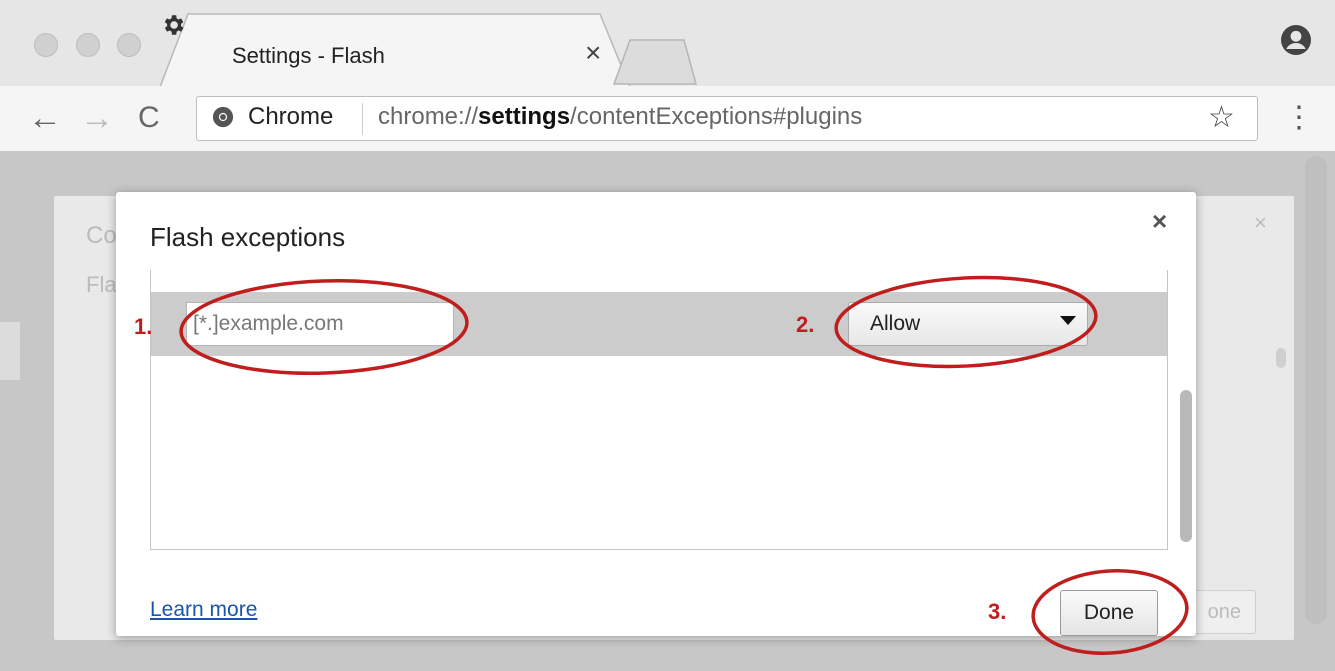 The width and height of the screenshot is (1335, 671). I want to click on more-menu-icon: ⋮, so click(1299, 117).